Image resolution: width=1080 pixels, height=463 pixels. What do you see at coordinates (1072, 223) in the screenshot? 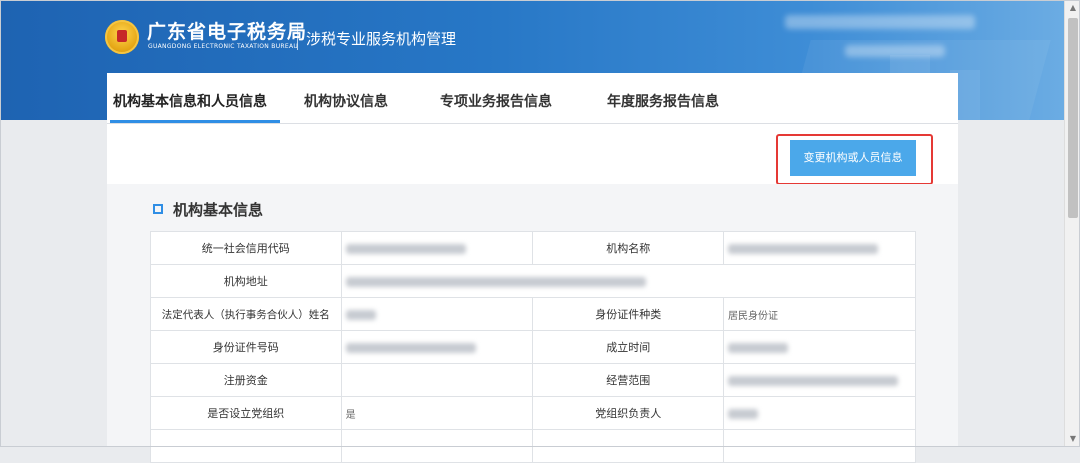
I see `vertical-scrollbar: ▲ ▼` at bounding box center [1072, 223].